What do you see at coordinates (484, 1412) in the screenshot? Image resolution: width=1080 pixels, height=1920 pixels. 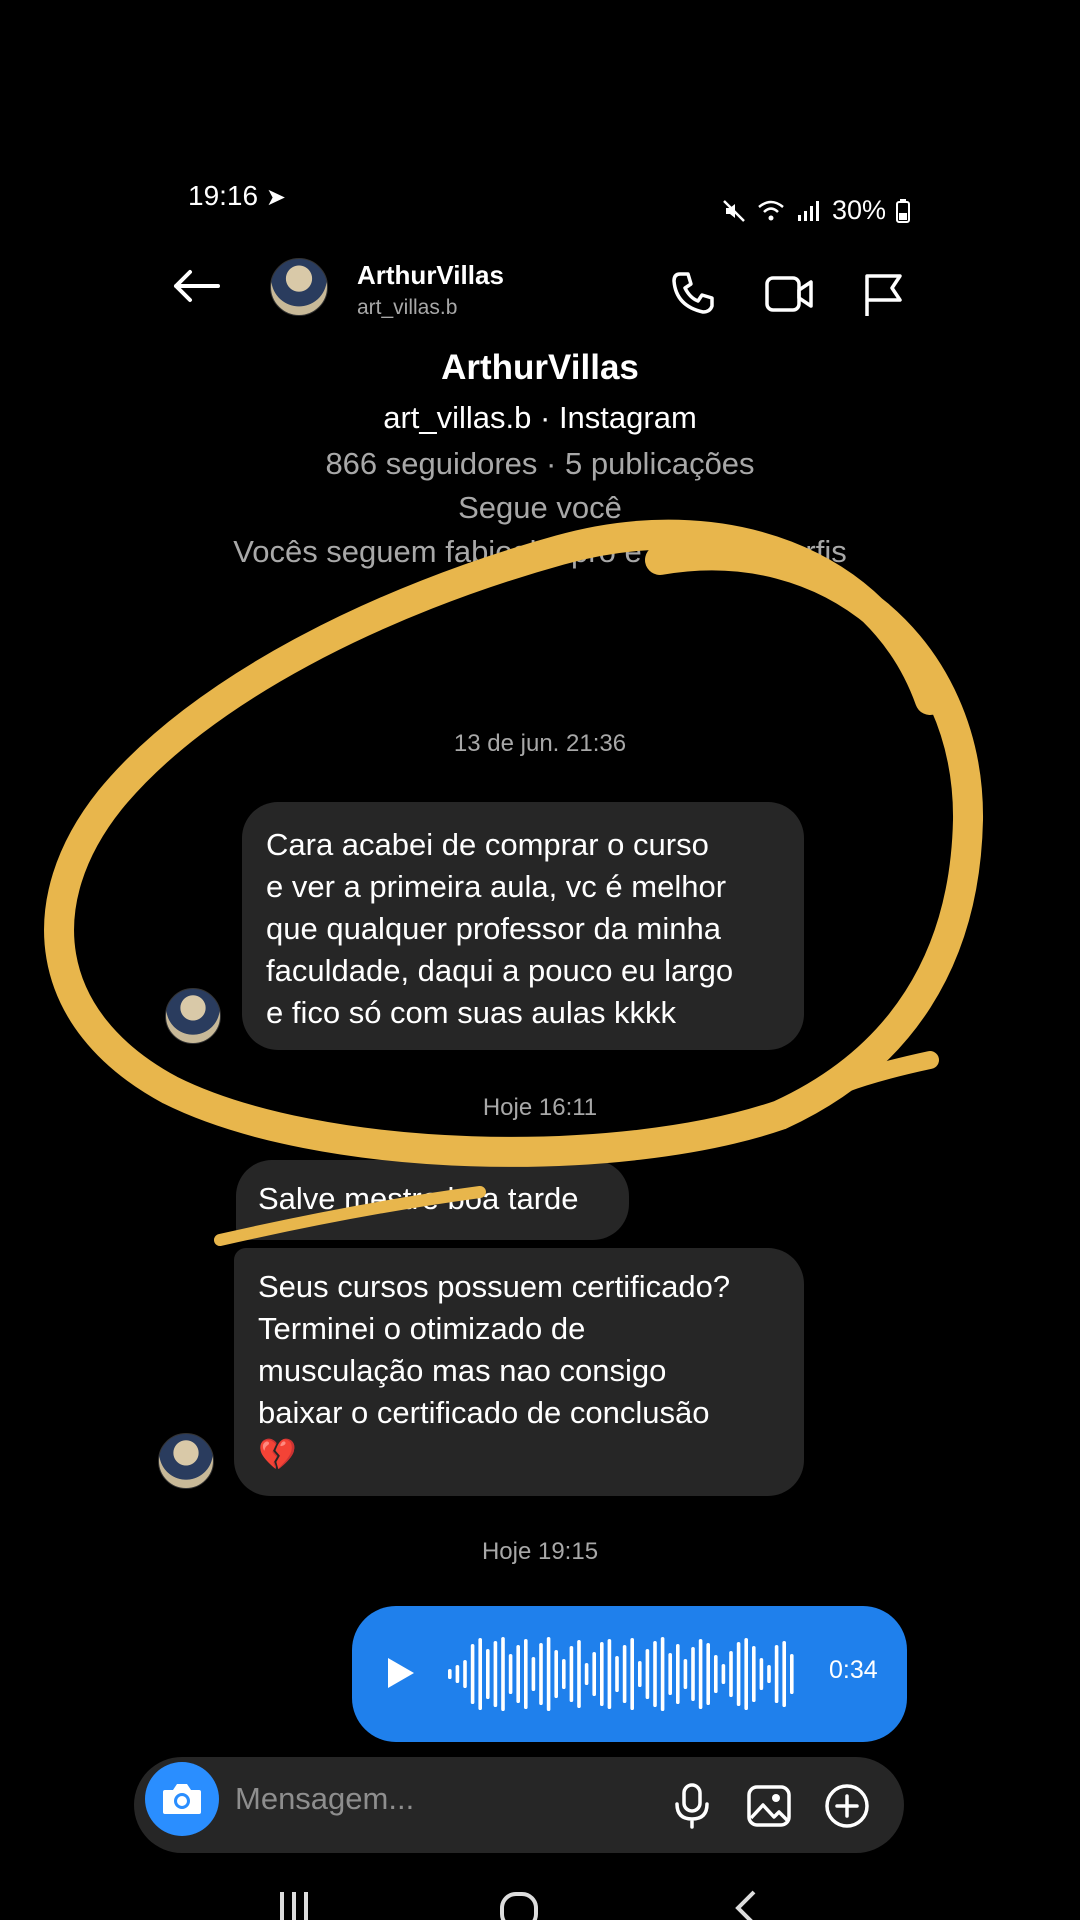 I see `message-line: baixar o certificado de conclusão` at bounding box center [484, 1412].